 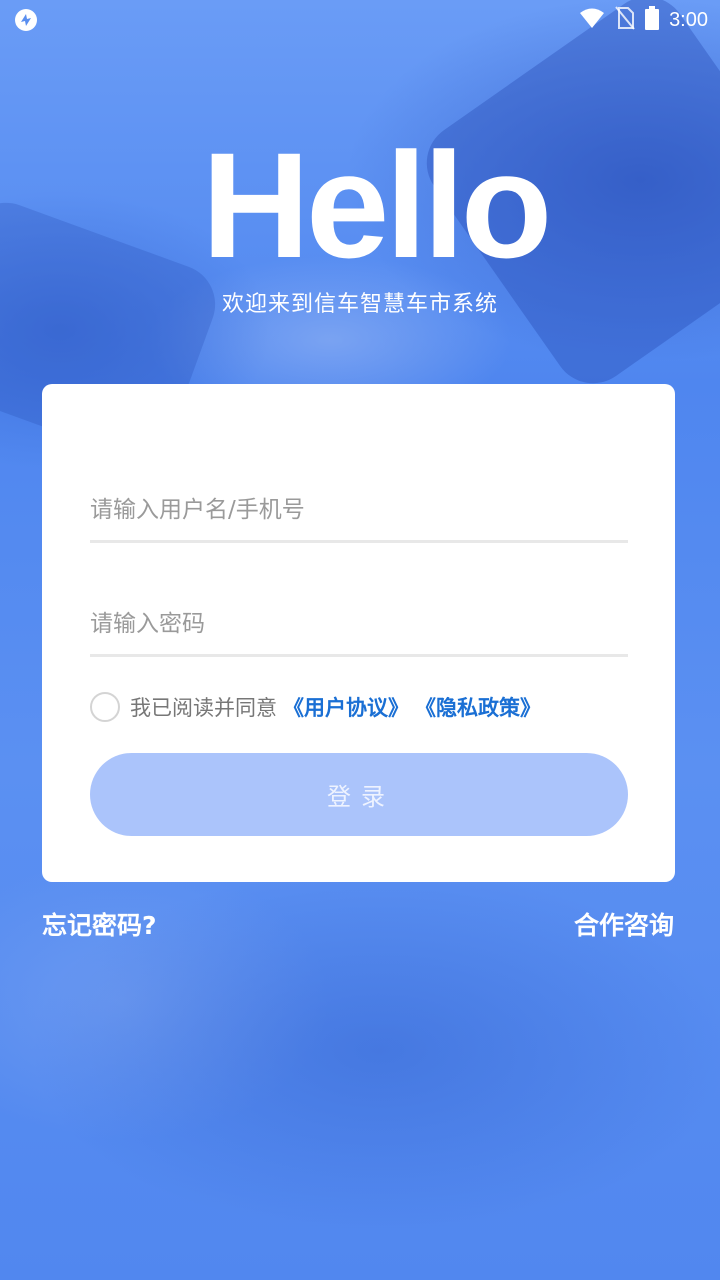 I want to click on agreement-text: 我已阅读并同意, so click(x=203, y=708).